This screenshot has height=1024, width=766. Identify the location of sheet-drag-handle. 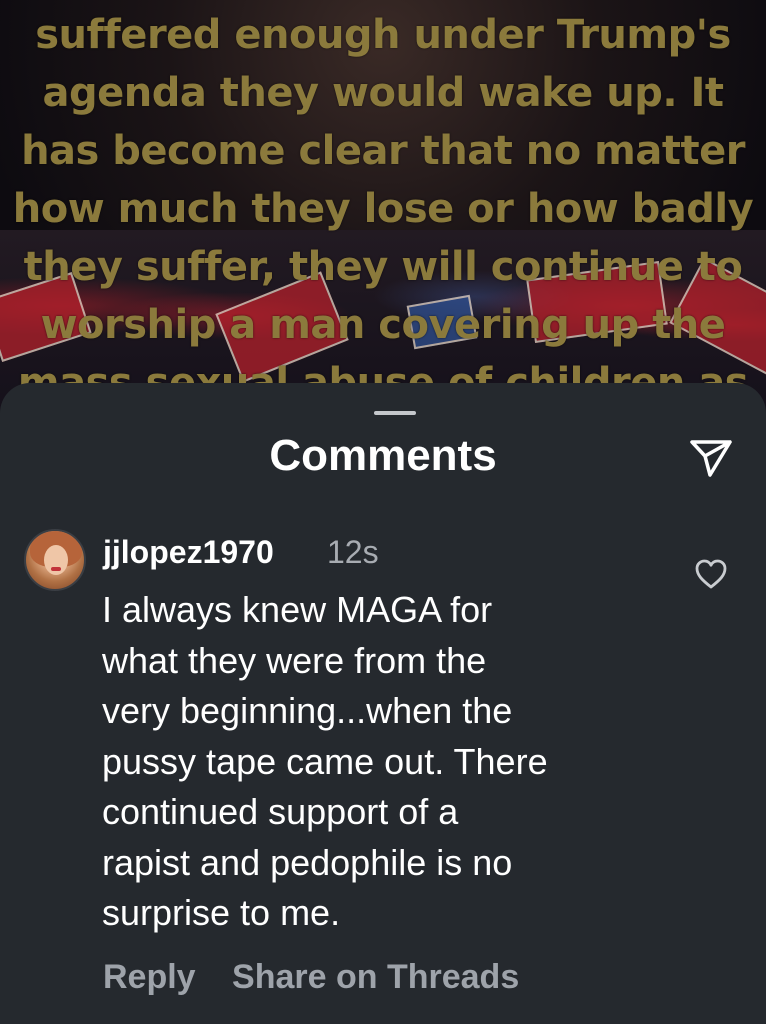
(395, 413).